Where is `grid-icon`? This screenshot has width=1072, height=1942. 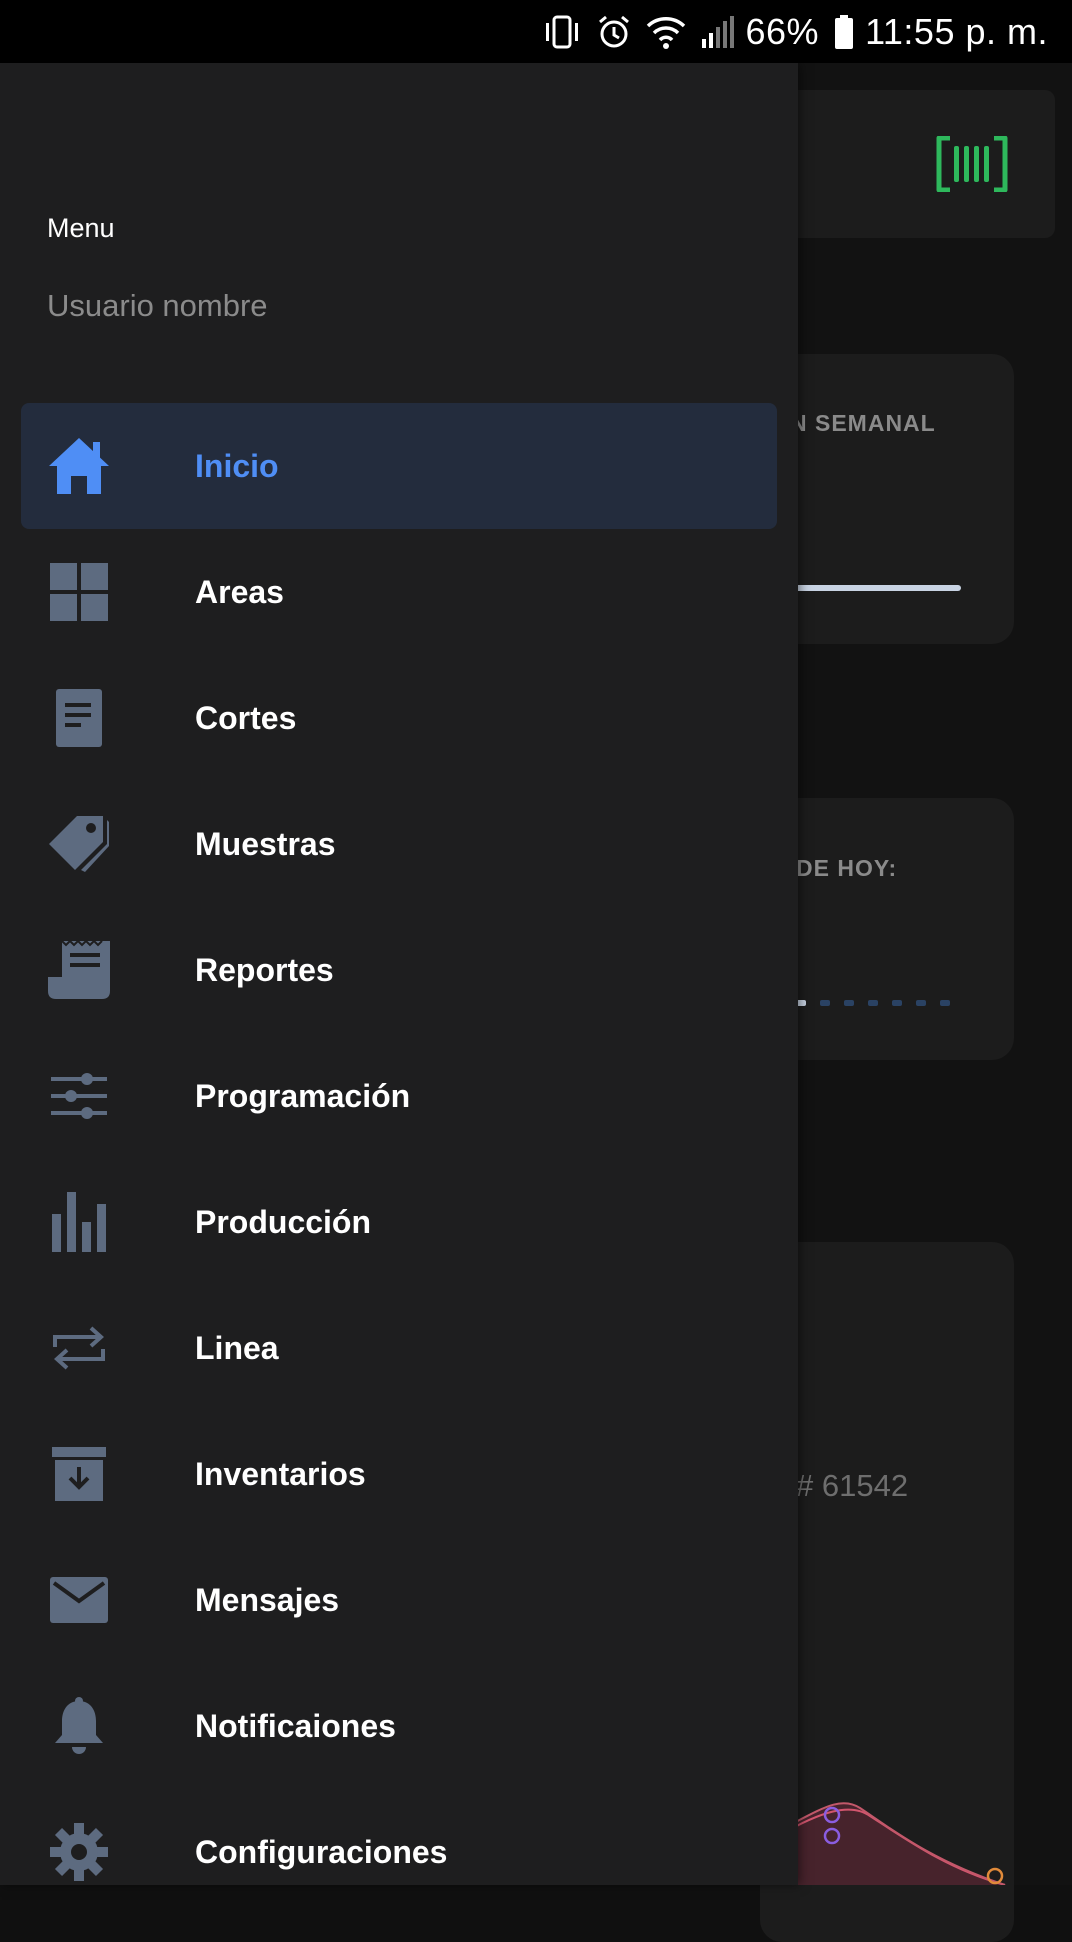
grid-icon is located at coordinates (79, 592).